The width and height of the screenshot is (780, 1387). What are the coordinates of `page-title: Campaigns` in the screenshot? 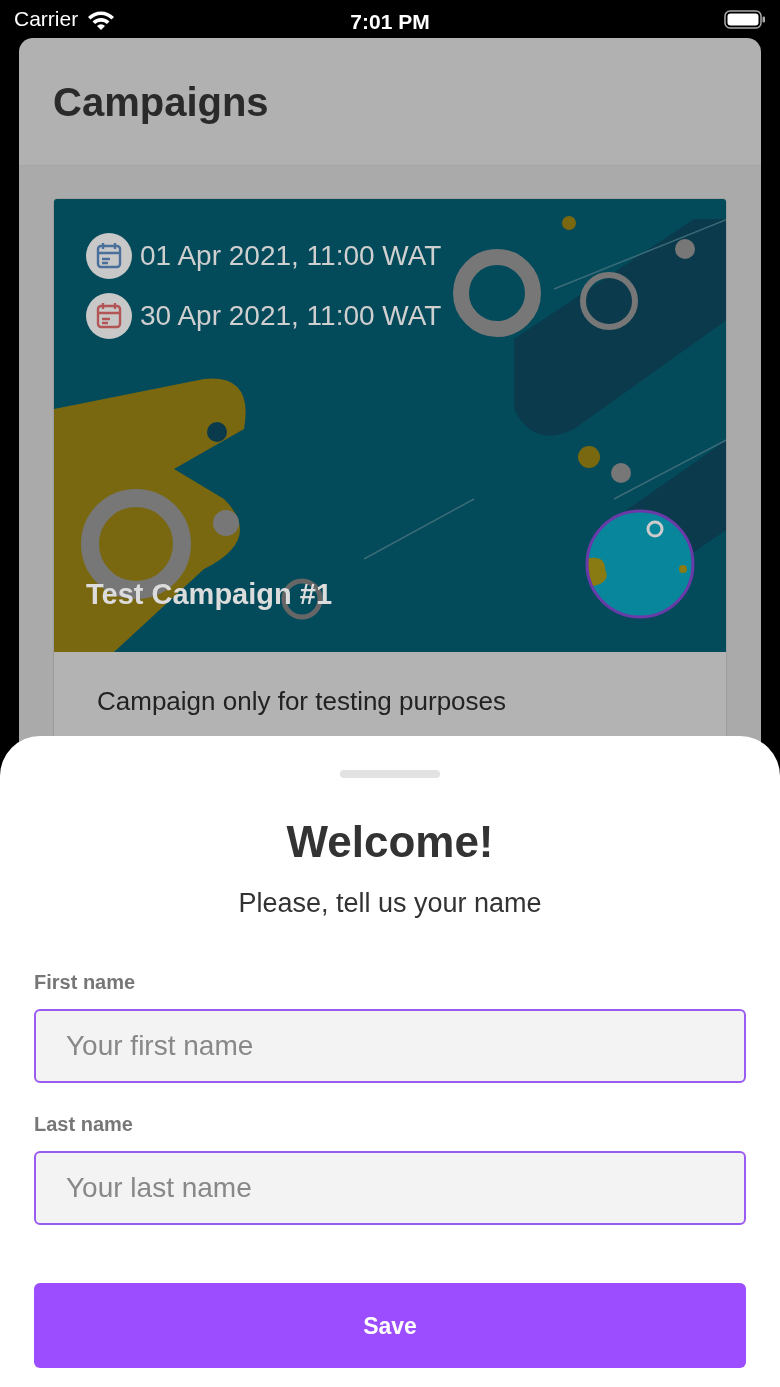 It's located at (161, 102).